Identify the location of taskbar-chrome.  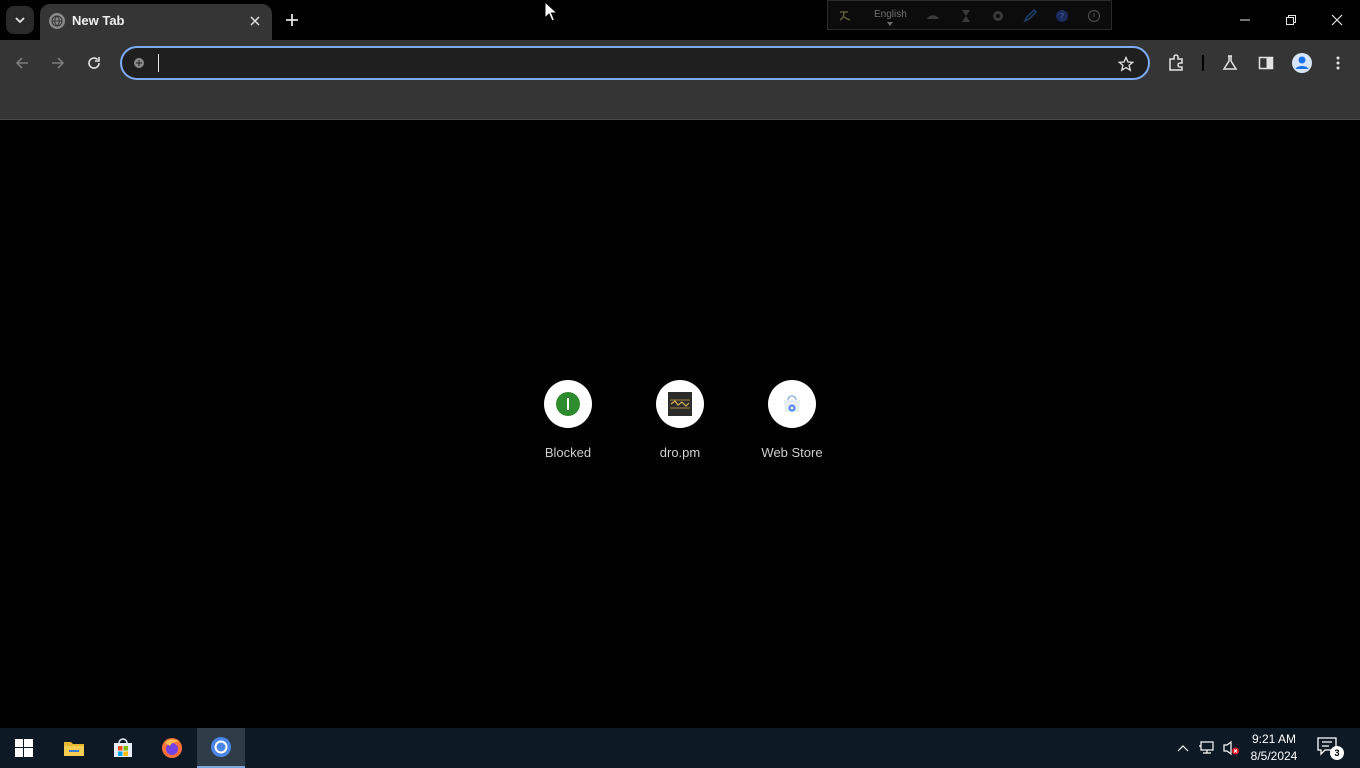
(221, 748).